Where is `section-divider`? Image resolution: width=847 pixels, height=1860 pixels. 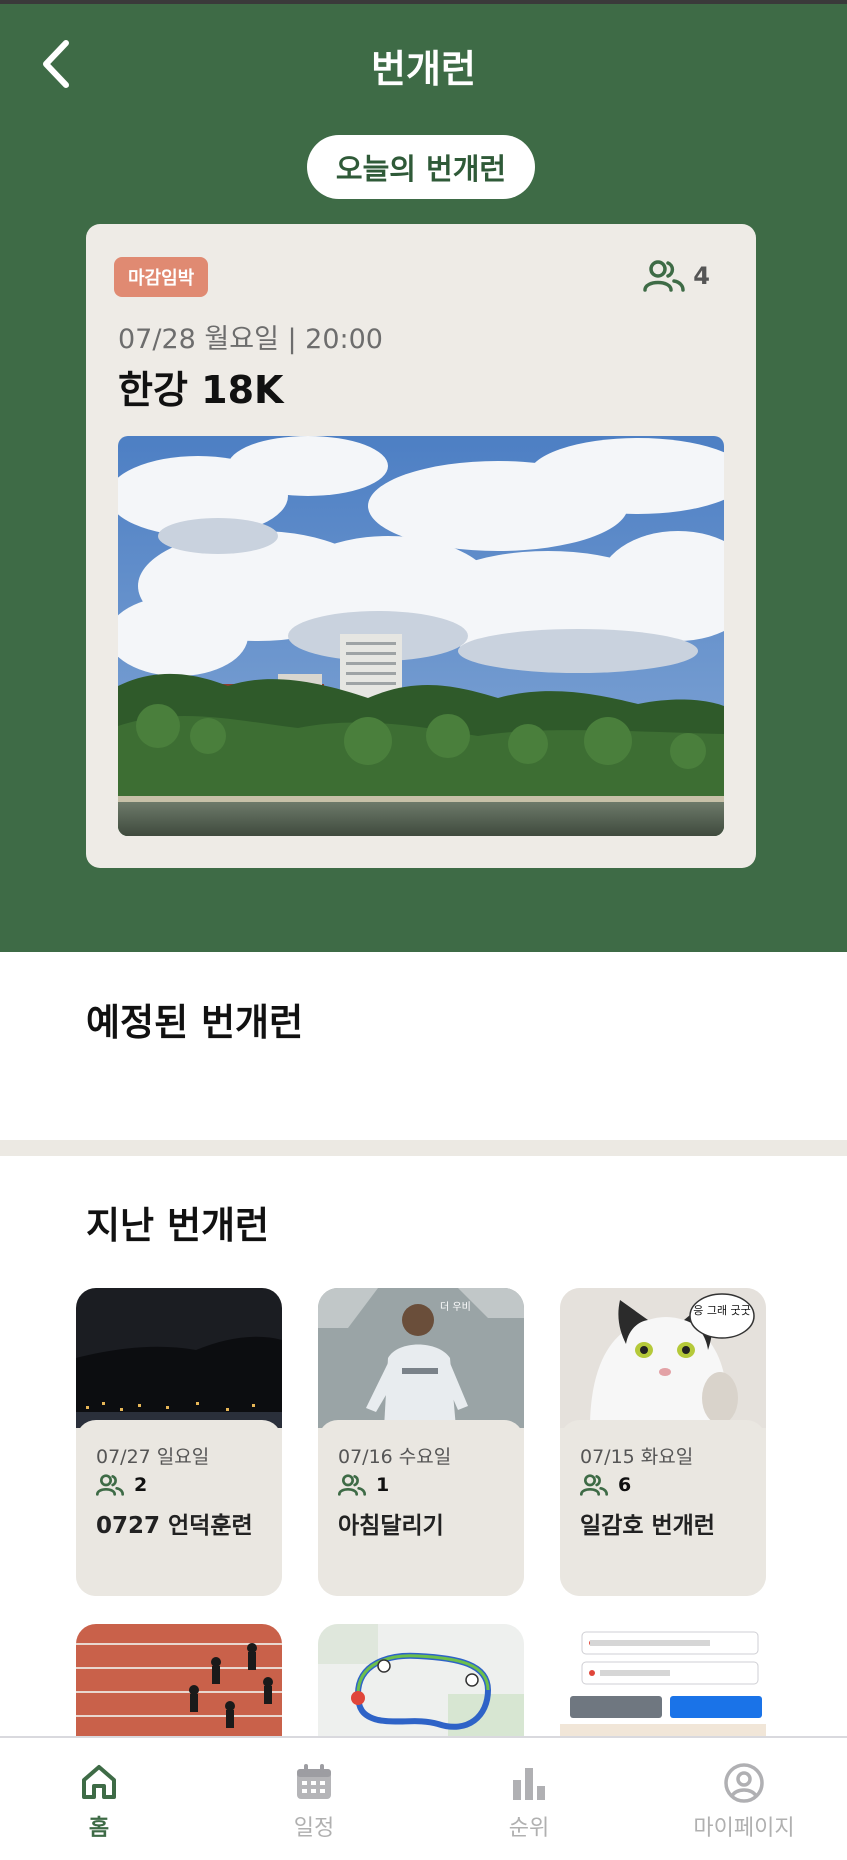
section-divider is located at coordinates (423, 1148).